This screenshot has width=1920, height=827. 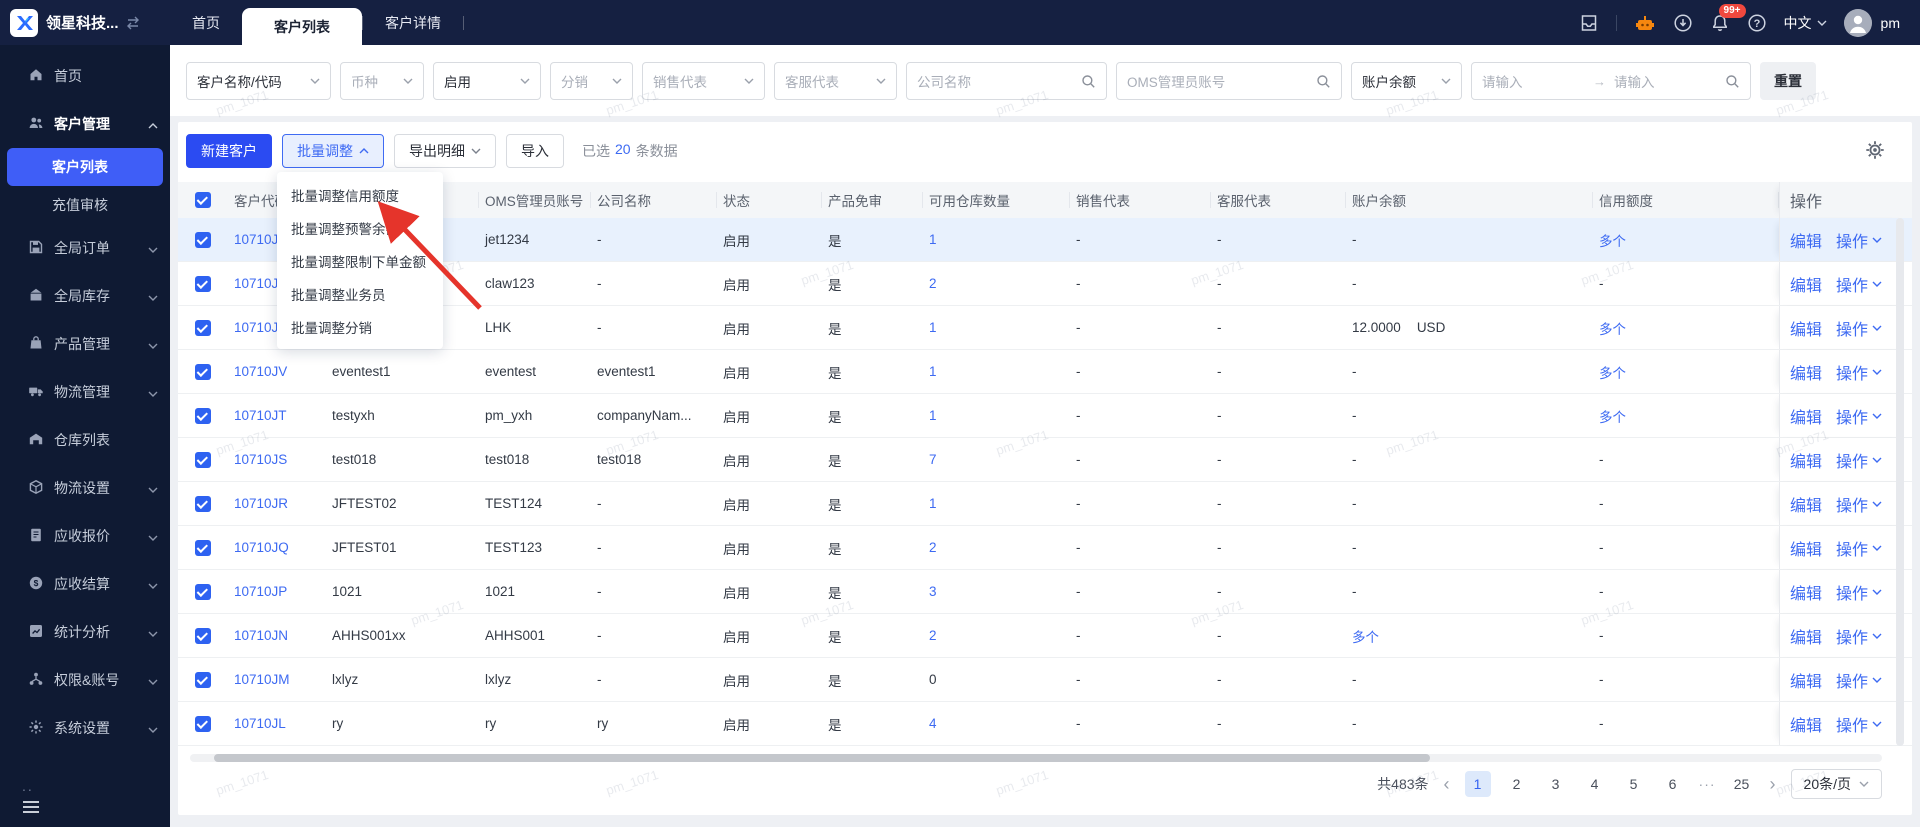 I want to click on collapse-menu-icon, so click(x=31, y=807).